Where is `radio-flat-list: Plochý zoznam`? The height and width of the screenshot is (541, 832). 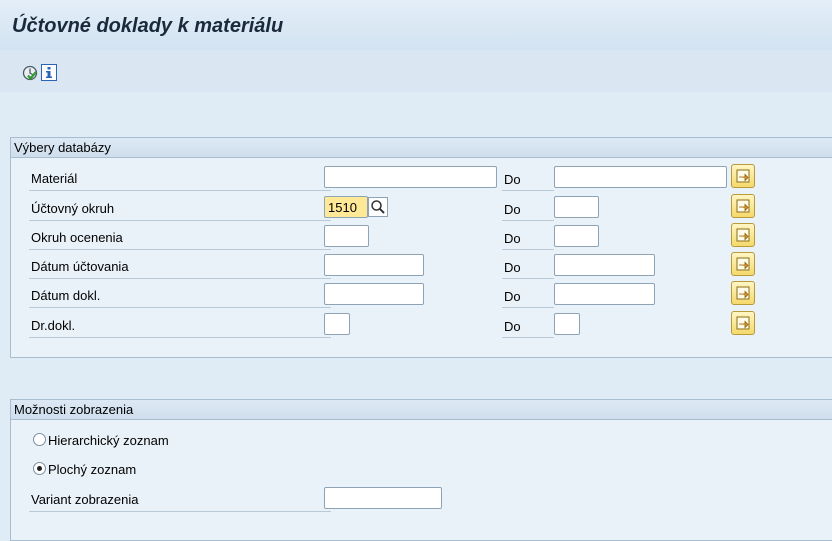 radio-flat-list: Plochý zoznam is located at coordinates (84, 472).